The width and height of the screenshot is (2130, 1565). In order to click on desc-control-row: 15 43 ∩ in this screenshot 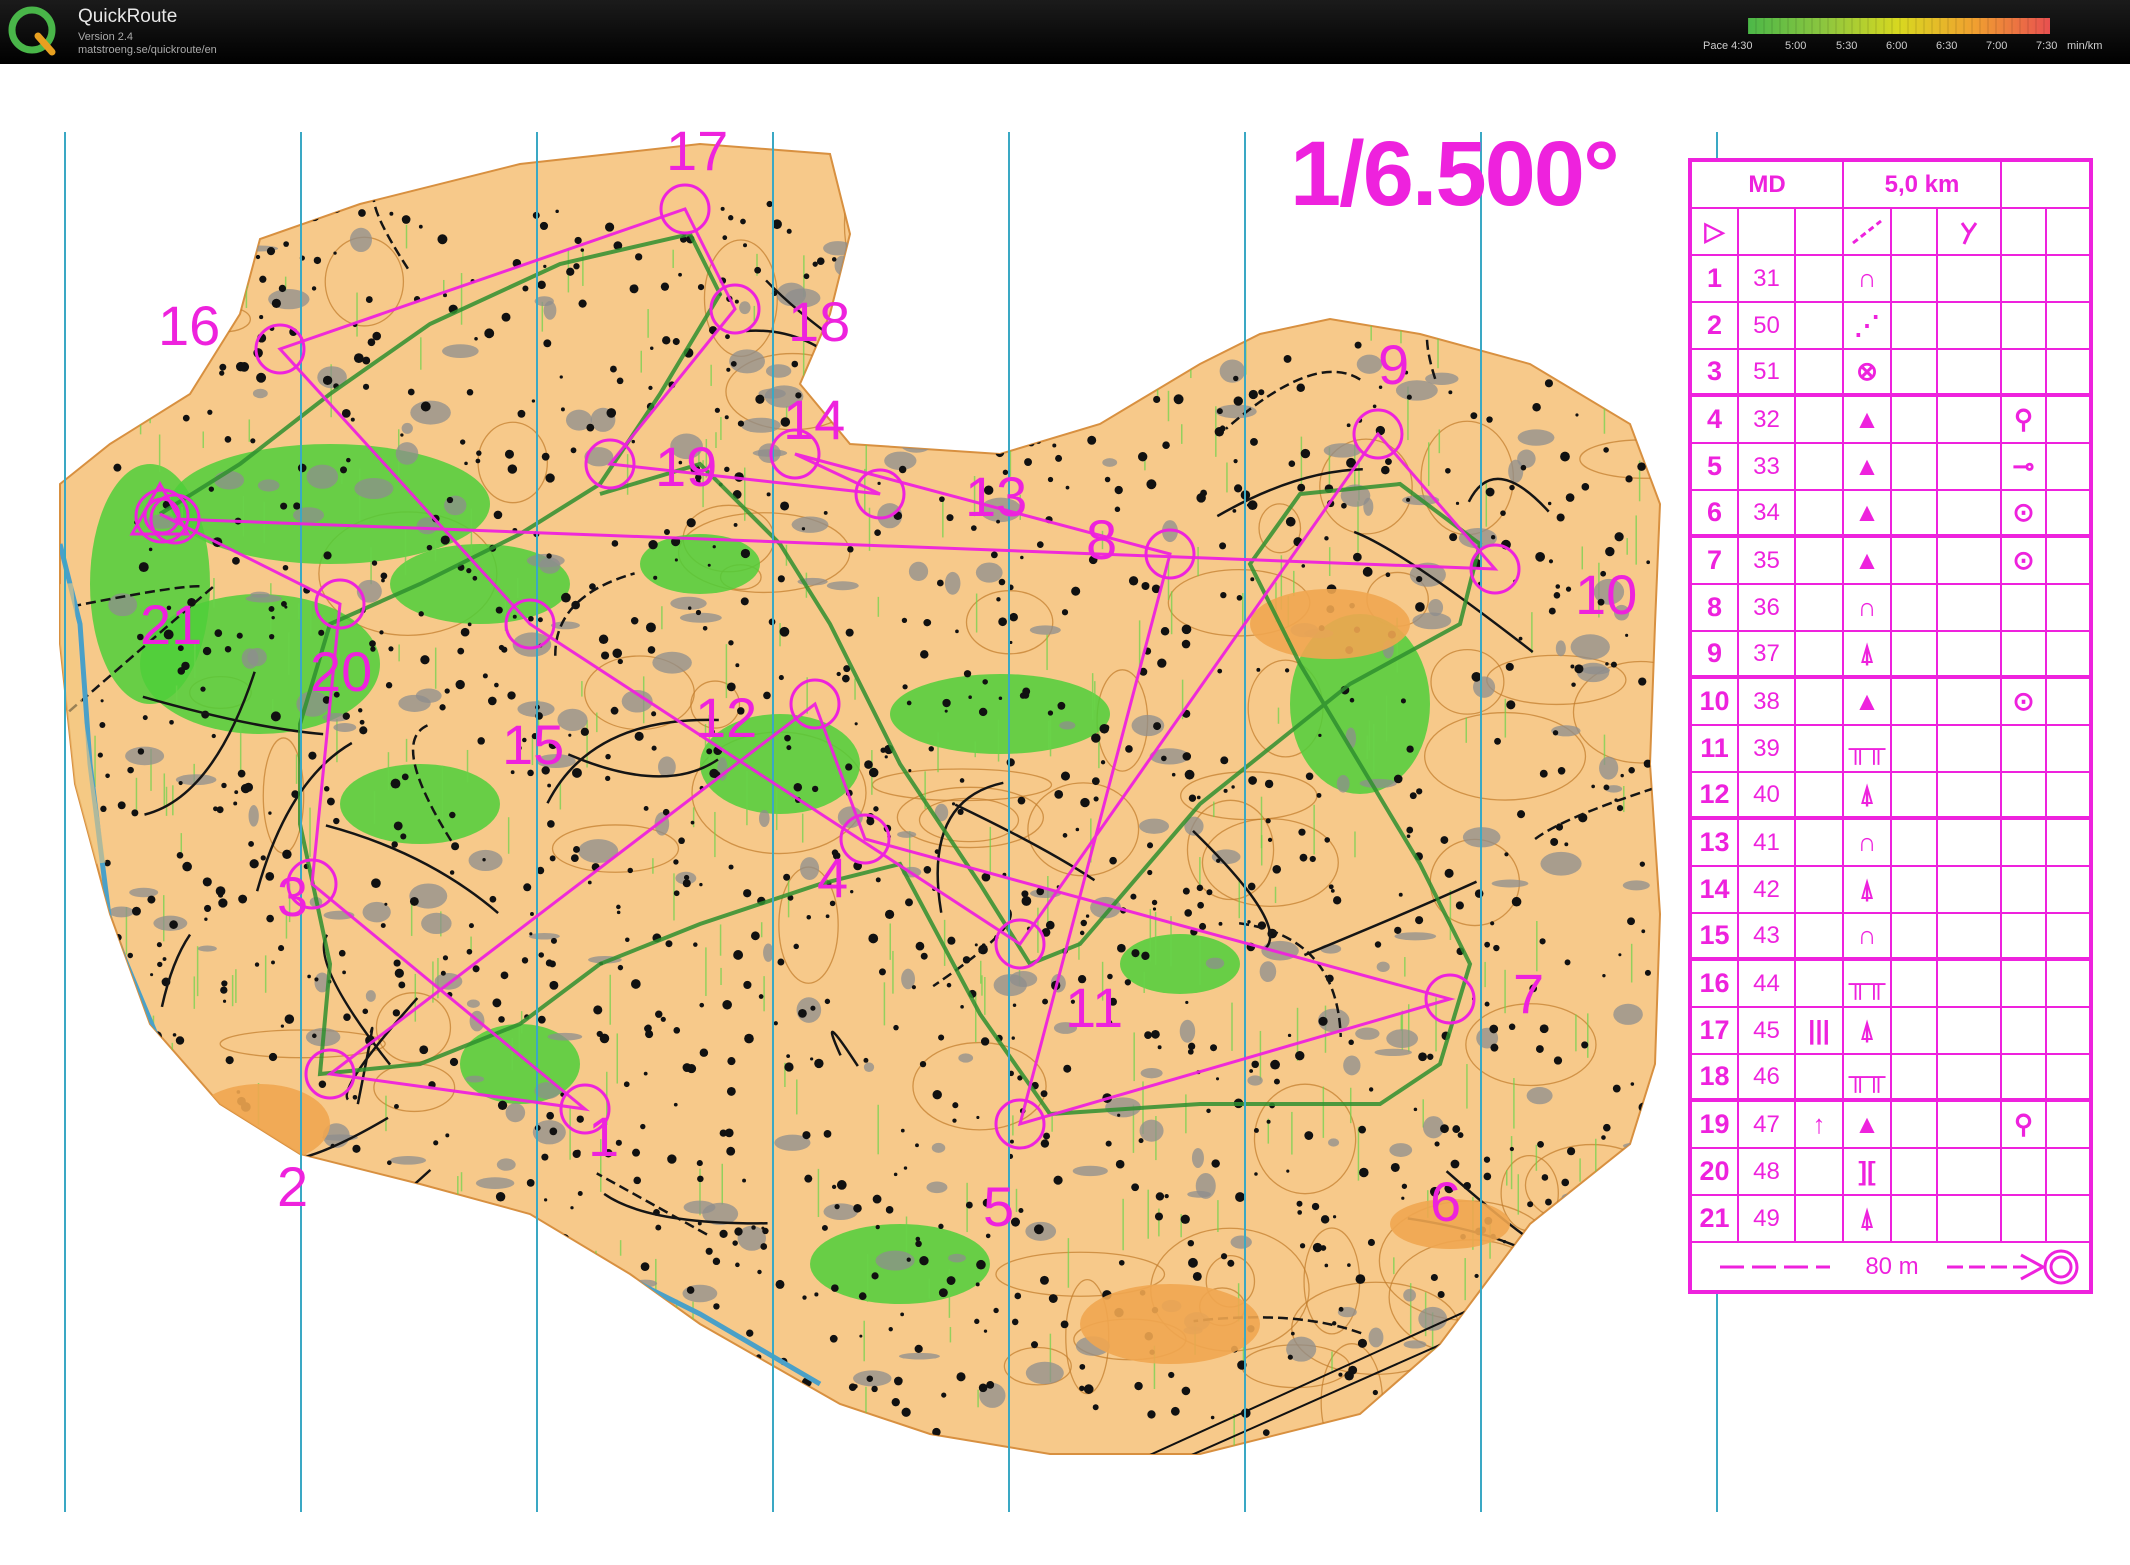, I will do `click(1890, 937)`.